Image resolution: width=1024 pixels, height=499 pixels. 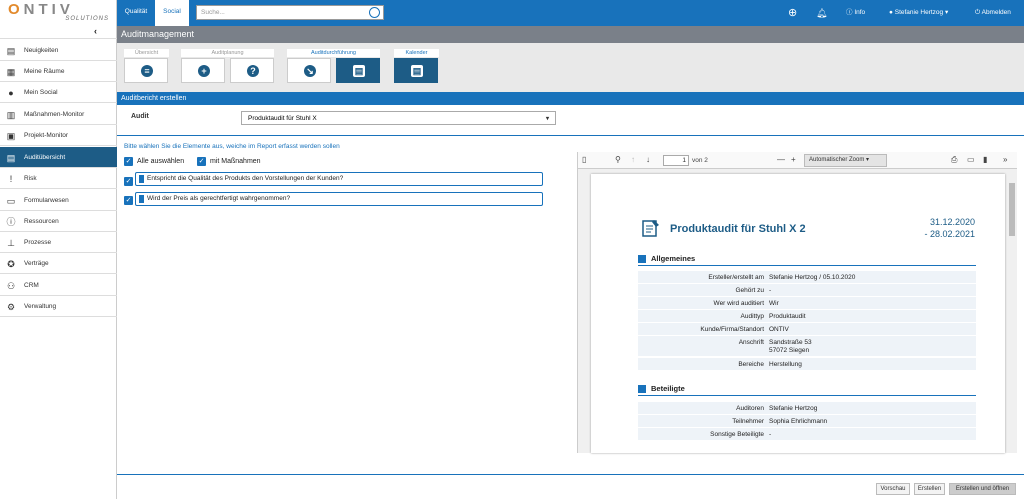 I want to click on group-execution-label: Auditdurchführung, so click(x=333, y=53).